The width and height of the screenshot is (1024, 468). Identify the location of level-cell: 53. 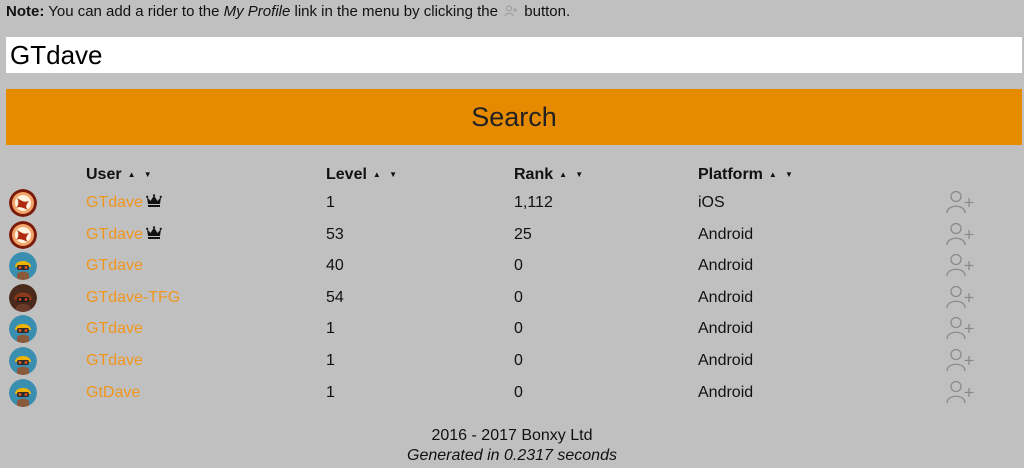
(335, 234).